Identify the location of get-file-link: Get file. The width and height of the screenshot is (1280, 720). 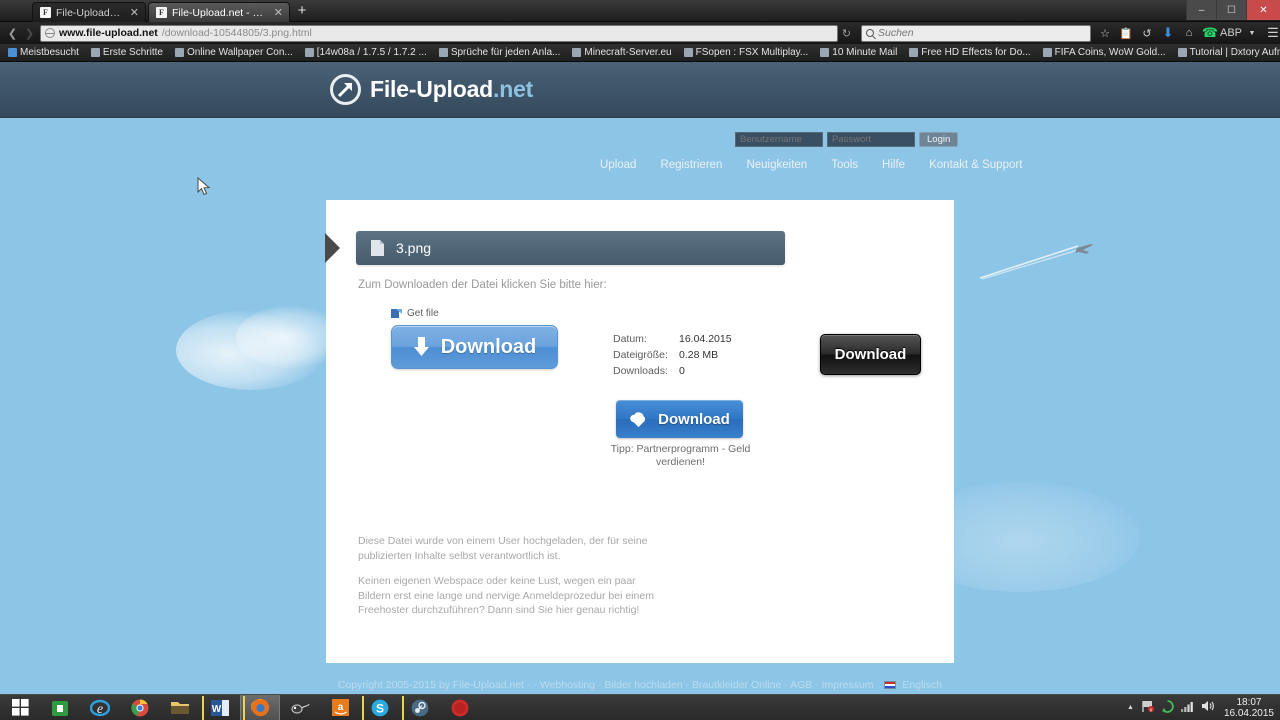
(415, 313).